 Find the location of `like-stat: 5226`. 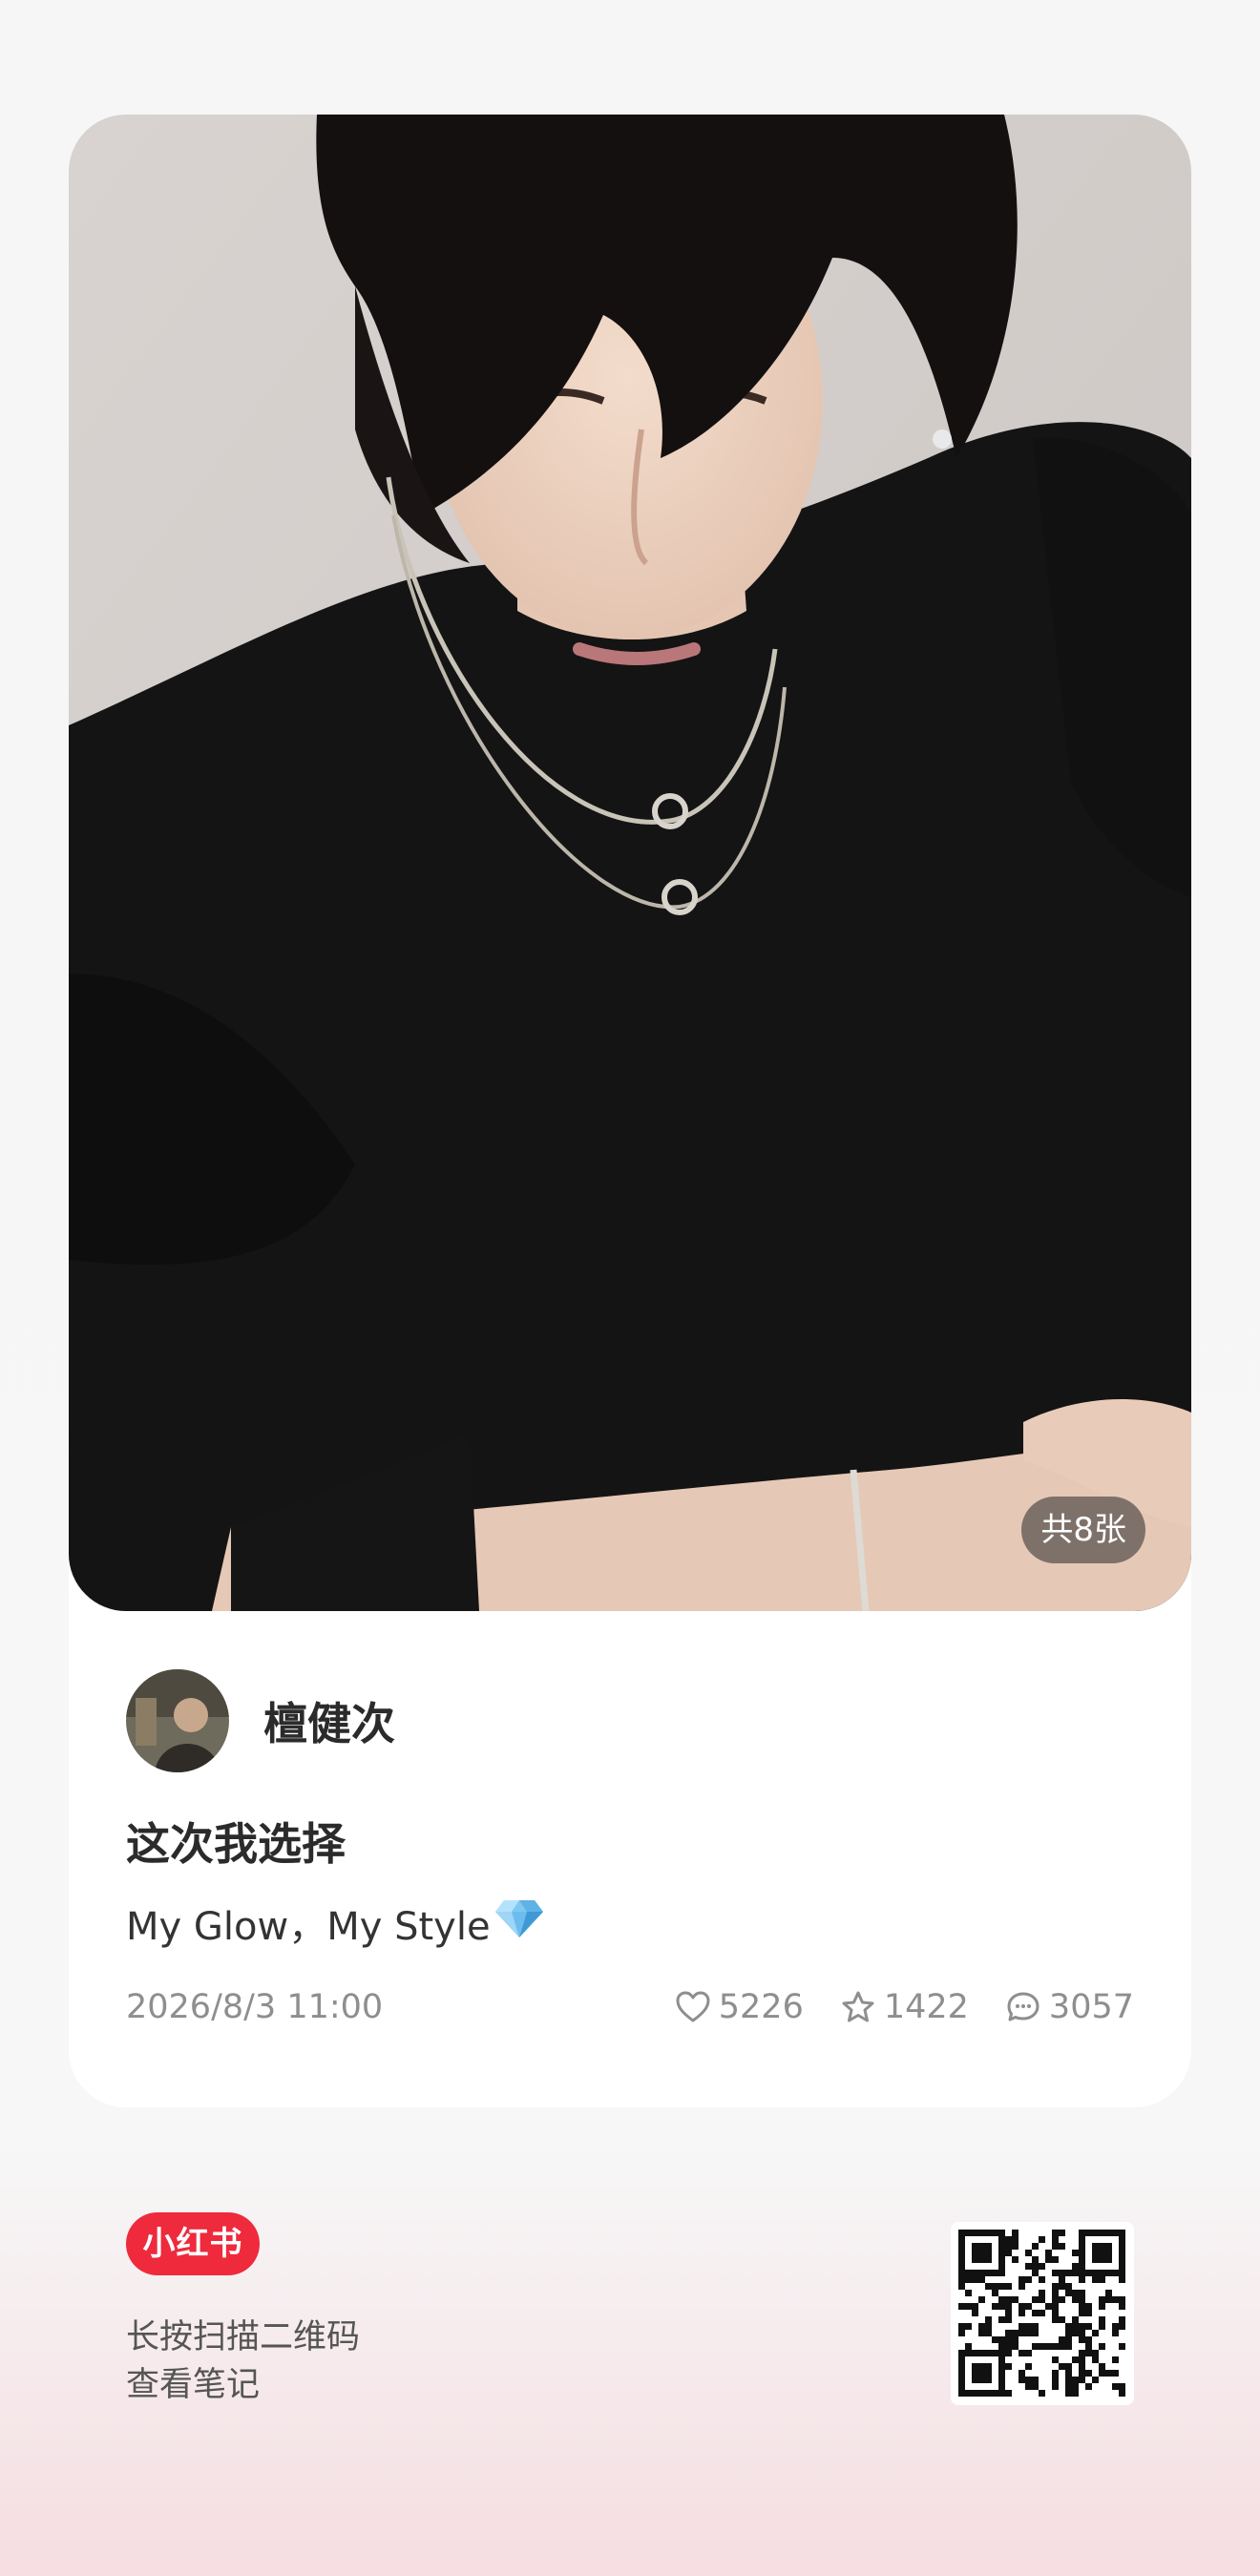

like-stat: 5226 is located at coordinates (740, 2007).